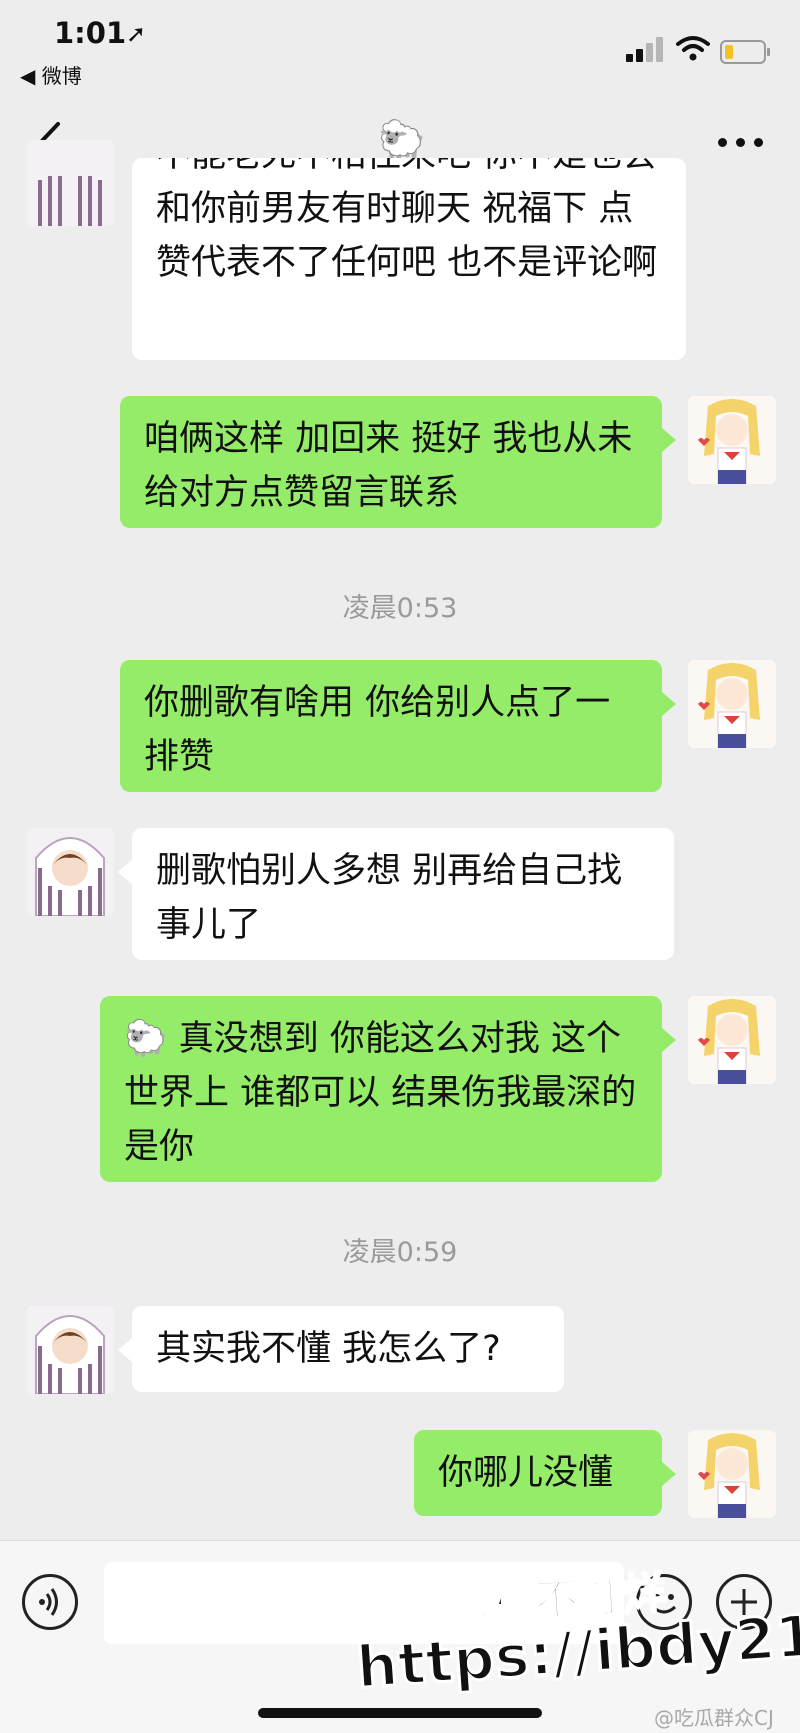 The image size is (800, 1733). Describe the element at coordinates (136, 34) in the screenshot. I see `location-arrow-icon: ➚` at that location.